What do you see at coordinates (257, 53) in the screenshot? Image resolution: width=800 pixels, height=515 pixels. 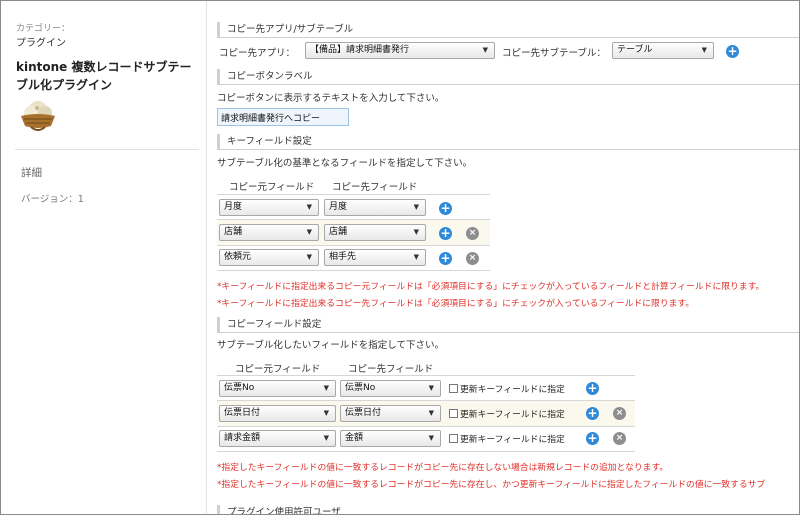 I see `copy-target-app-label: コピー先アプリ：` at bounding box center [257, 53].